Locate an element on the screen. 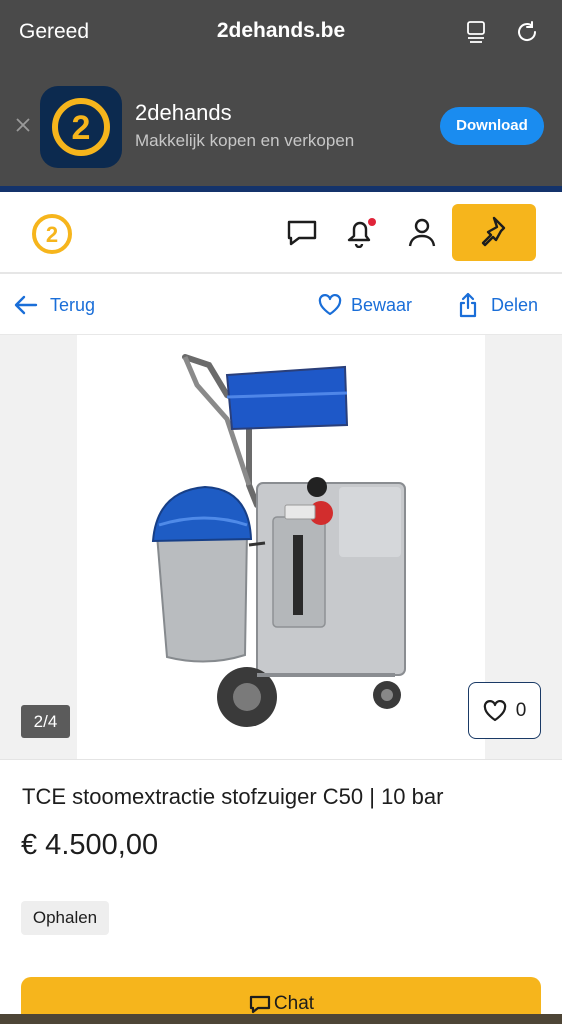  browser-toolbar: Gereed 2dehands.be is located at coordinates (281, 32).